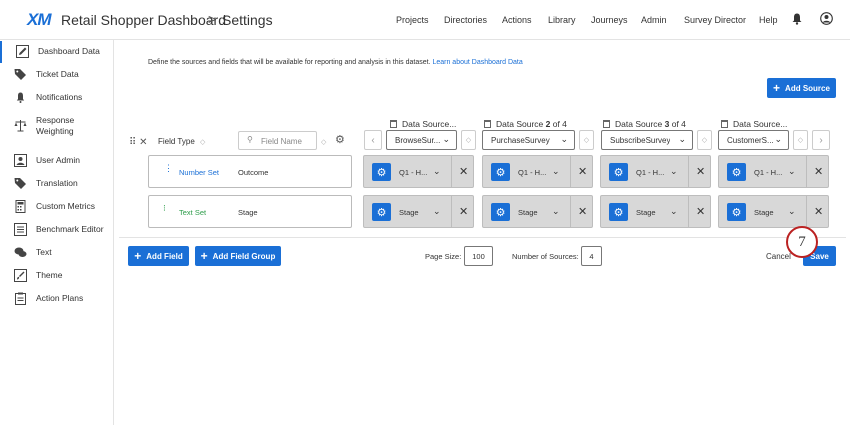 Image resolution: width=850 pixels, height=425 pixels. I want to click on nav-survey-director: Survey Director, so click(715, 20).